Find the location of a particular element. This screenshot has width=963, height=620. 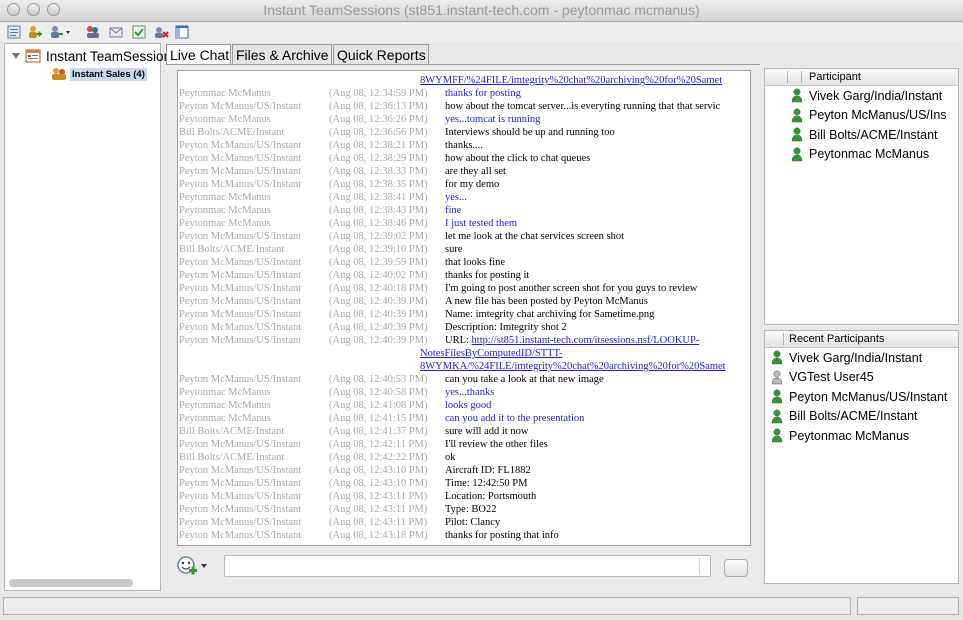

tree-item-label: Instant Sales (4) is located at coordinates (108, 74).